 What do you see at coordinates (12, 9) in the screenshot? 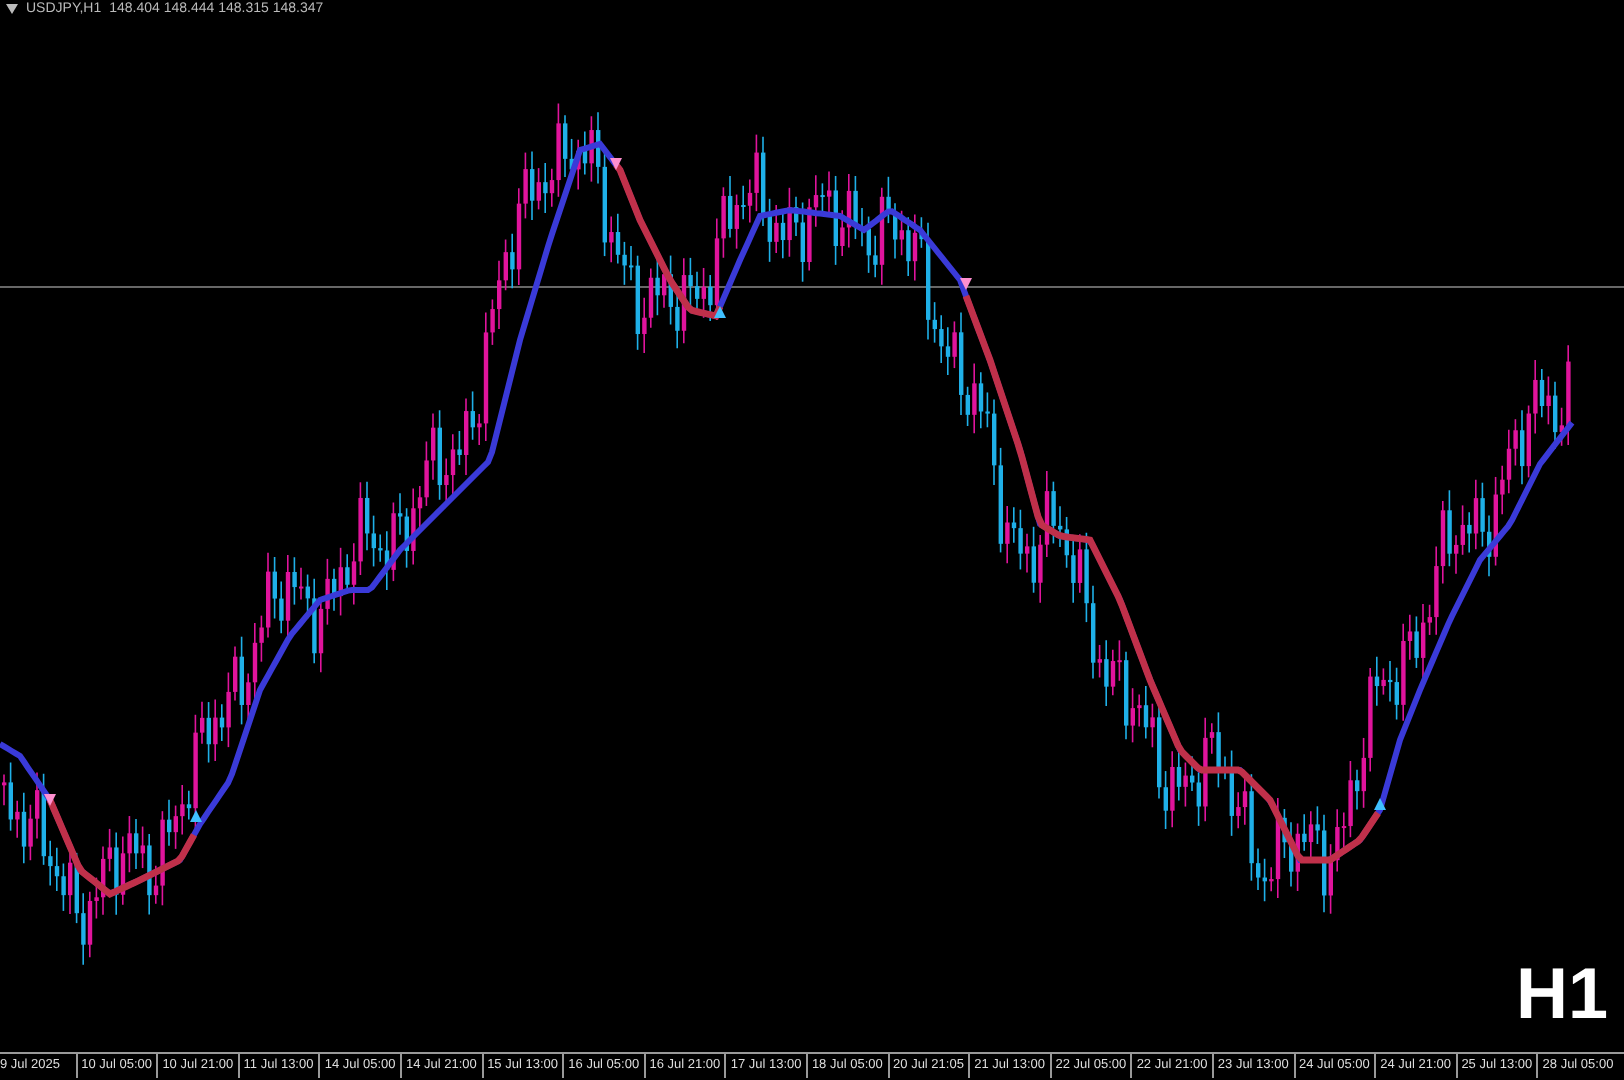
I see `caret-icon` at bounding box center [12, 9].